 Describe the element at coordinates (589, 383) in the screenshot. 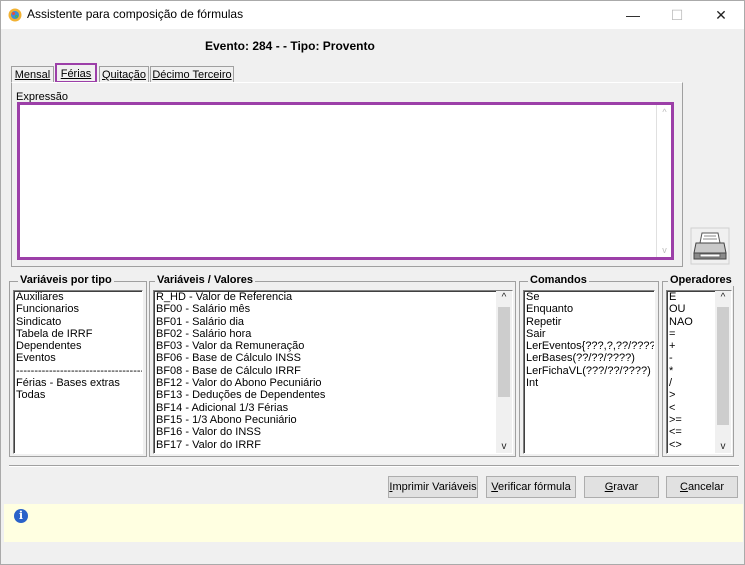

I see `list-item: Int` at that location.